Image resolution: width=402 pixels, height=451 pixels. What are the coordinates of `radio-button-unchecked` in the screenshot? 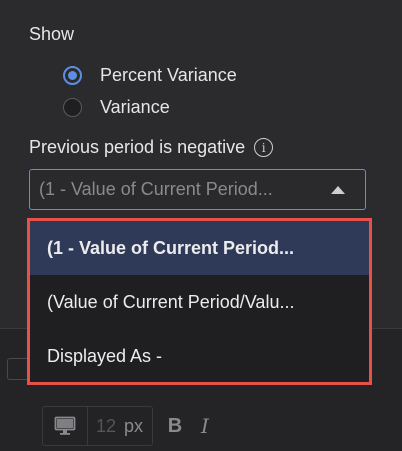 It's located at (72, 107).